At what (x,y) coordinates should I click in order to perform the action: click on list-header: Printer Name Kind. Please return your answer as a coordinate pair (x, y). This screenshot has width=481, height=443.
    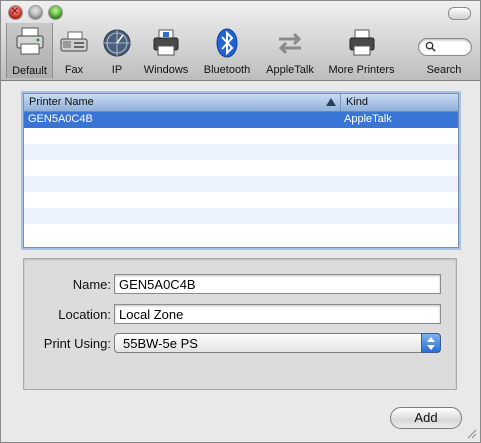
    Looking at the image, I should click on (241, 103).